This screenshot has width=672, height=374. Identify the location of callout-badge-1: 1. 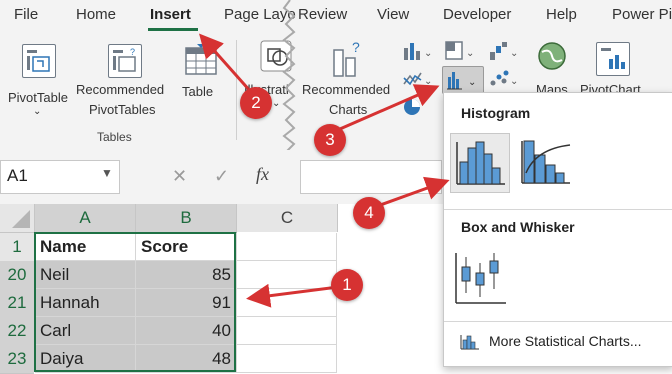
(347, 285).